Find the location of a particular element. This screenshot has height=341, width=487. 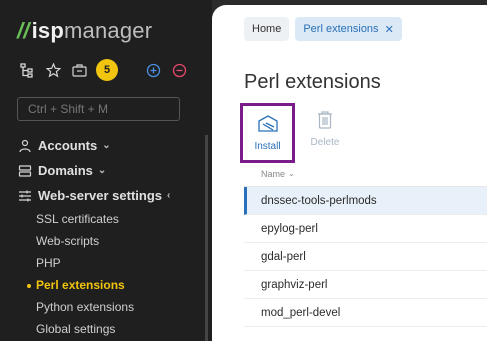

table-row: dnssec-tools-perlmods is located at coordinates (365, 201).